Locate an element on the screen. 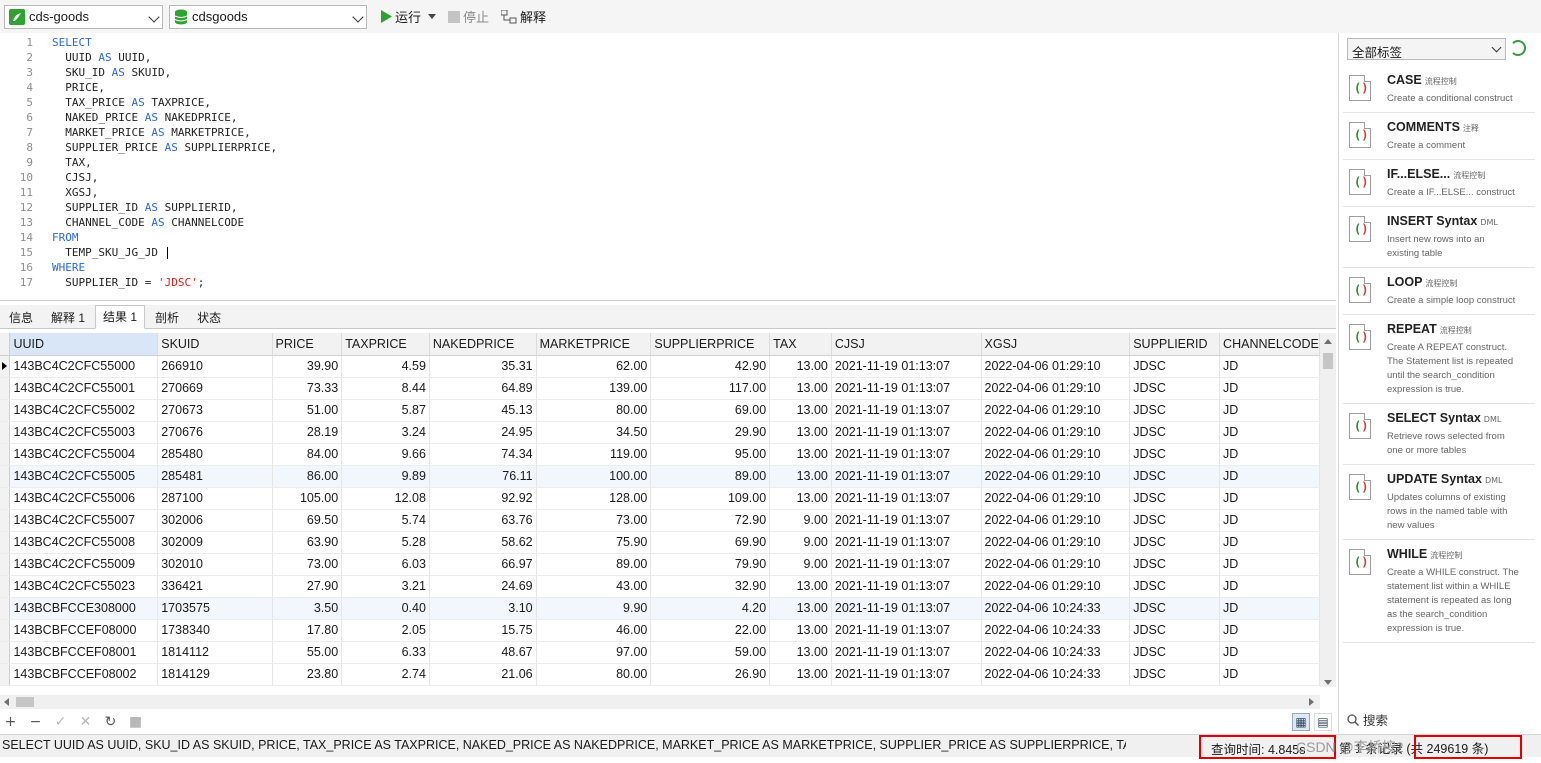 Image resolution: width=1541 pixels, height=763 pixels. code-line: SUPPLIER_ID = 'JDSC'; is located at coordinates (694, 282).